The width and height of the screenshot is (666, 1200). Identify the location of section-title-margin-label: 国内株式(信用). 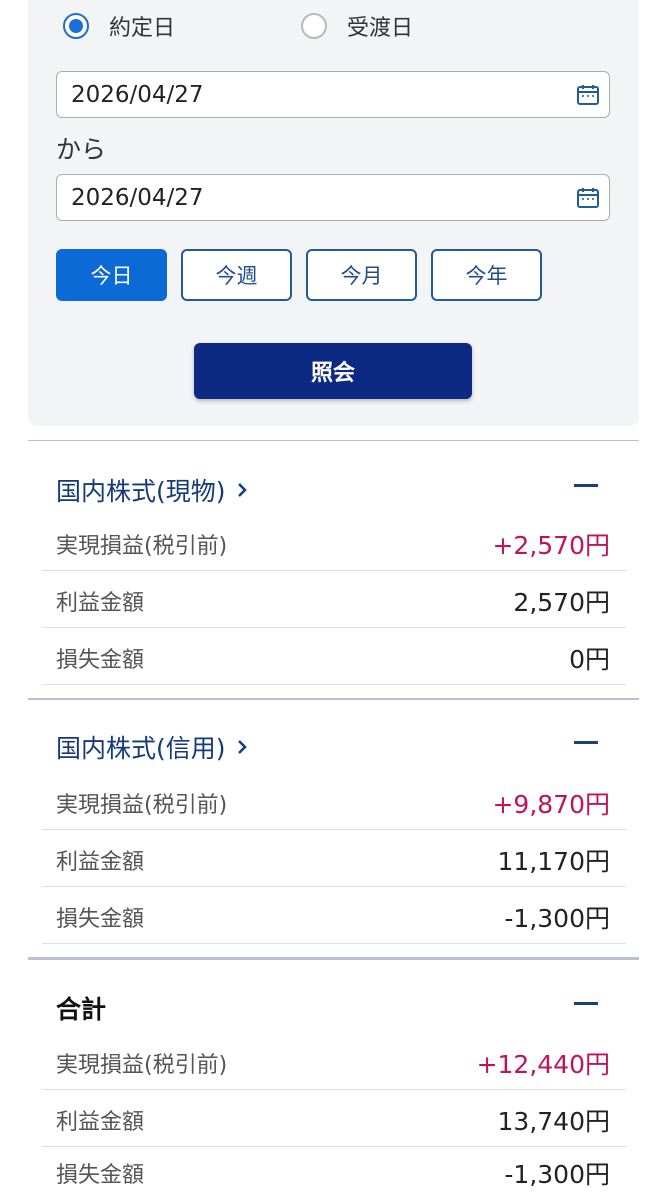
(141, 748).